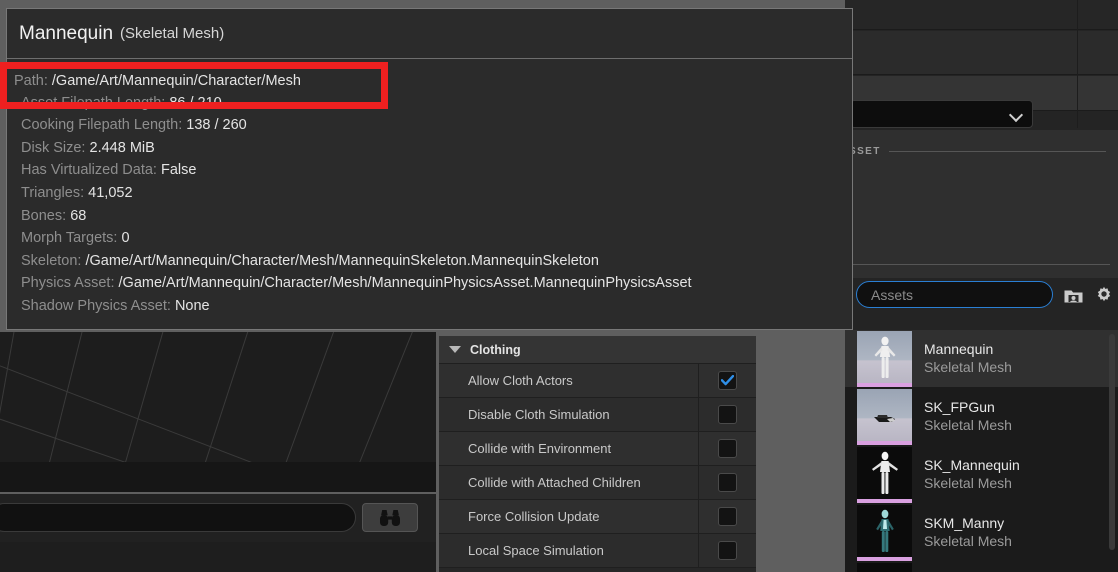 The image size is (1118, 572). Describe the element at coordinates (534, 516) in the screenshot. I see `property-label: Force Collision Update` at that location.